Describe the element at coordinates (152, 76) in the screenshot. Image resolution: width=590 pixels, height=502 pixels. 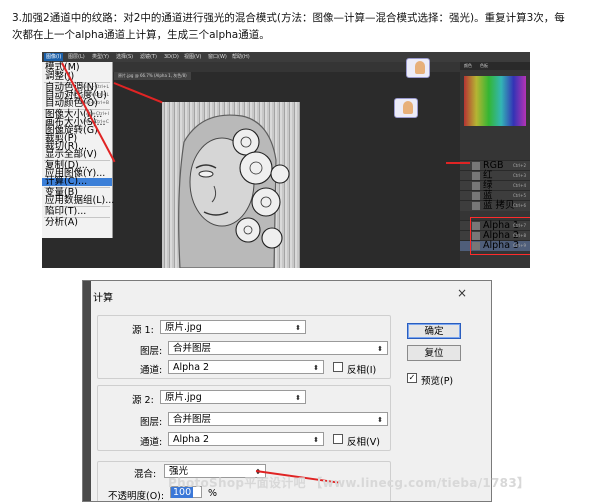
I see `ps-document-tab: 原片.jpg @ 66.7% (Alpha 1, 灰色/8)` at that location.